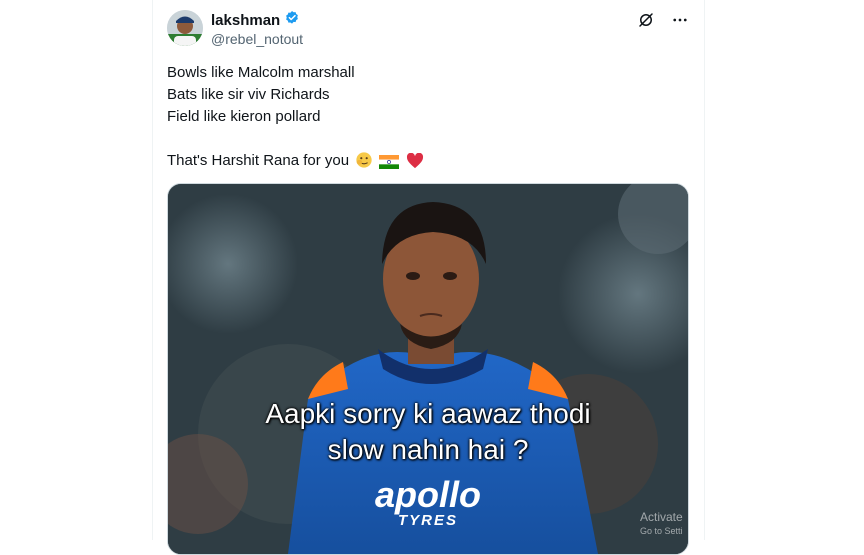 The image size is (864, 555). I want to click on meme-caption-line-2: slow nahin hai ?, so click(428, 449).